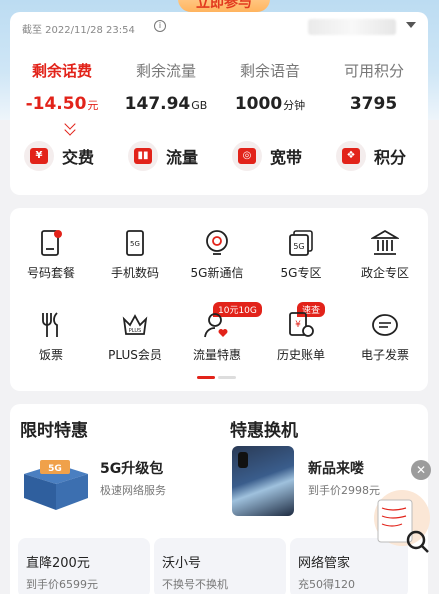  What do you see at coordinates (373, 71) in the screenshot?
I see `metric-label: 可用积分` at bounding box center [373, 71].